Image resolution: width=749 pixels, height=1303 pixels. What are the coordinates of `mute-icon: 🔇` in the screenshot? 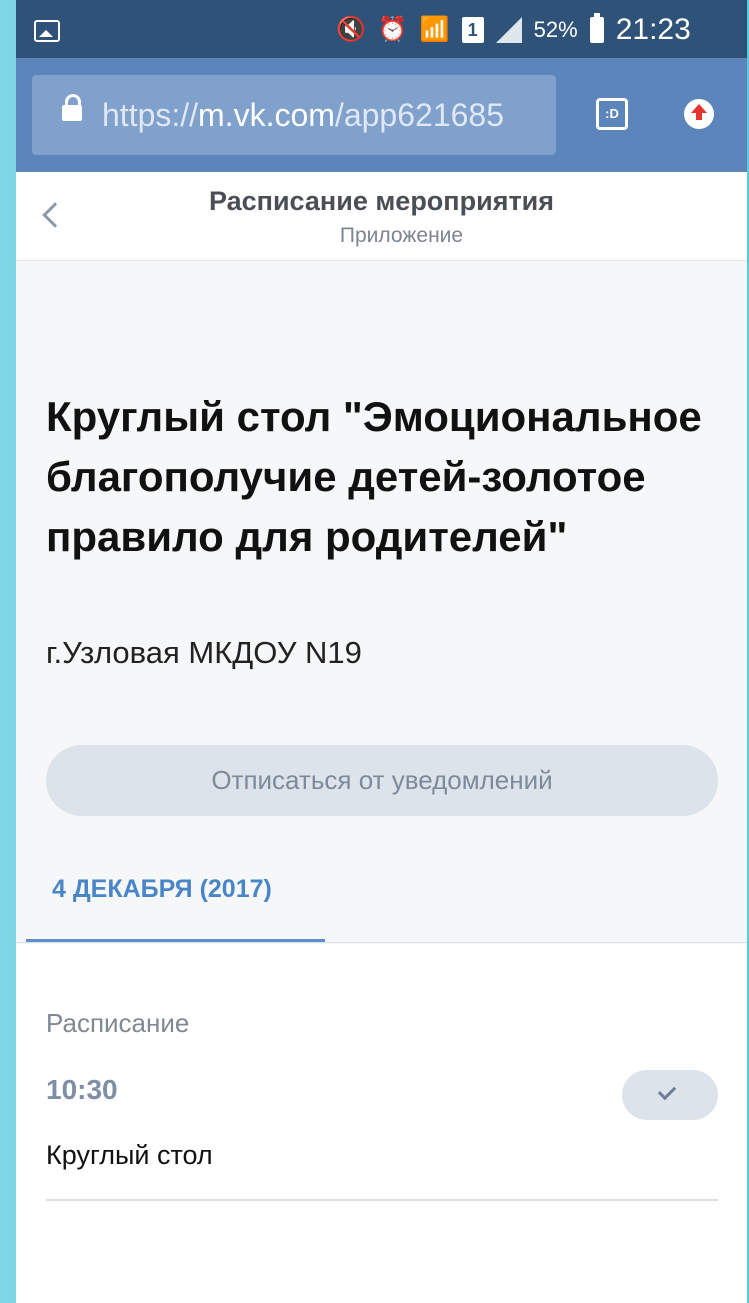 It's located at (351, 29).